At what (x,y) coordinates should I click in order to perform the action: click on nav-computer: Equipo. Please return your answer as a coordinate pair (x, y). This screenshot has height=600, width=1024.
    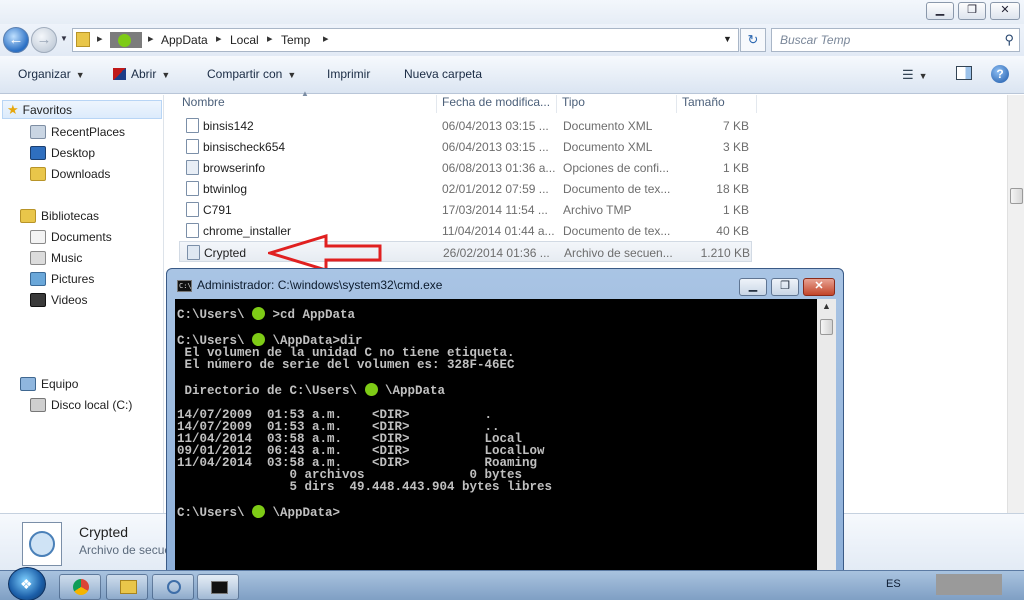
    Looking at the image, I should click on (49, 383).